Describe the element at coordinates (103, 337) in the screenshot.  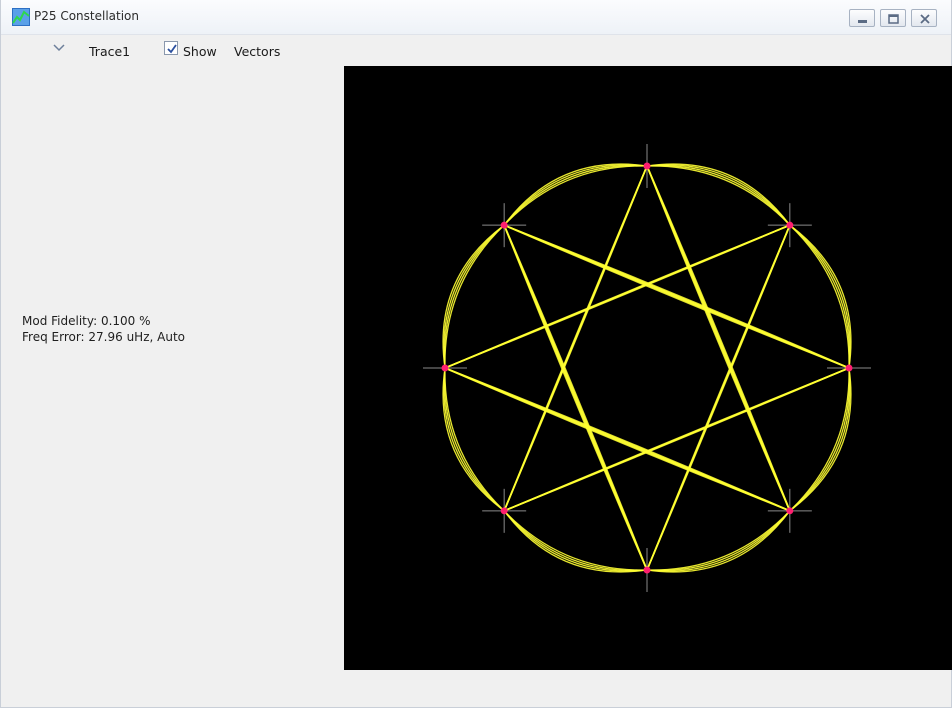
I see `freq-error-readout: Freq Error: 27.96 uHz, Auto` at that location.